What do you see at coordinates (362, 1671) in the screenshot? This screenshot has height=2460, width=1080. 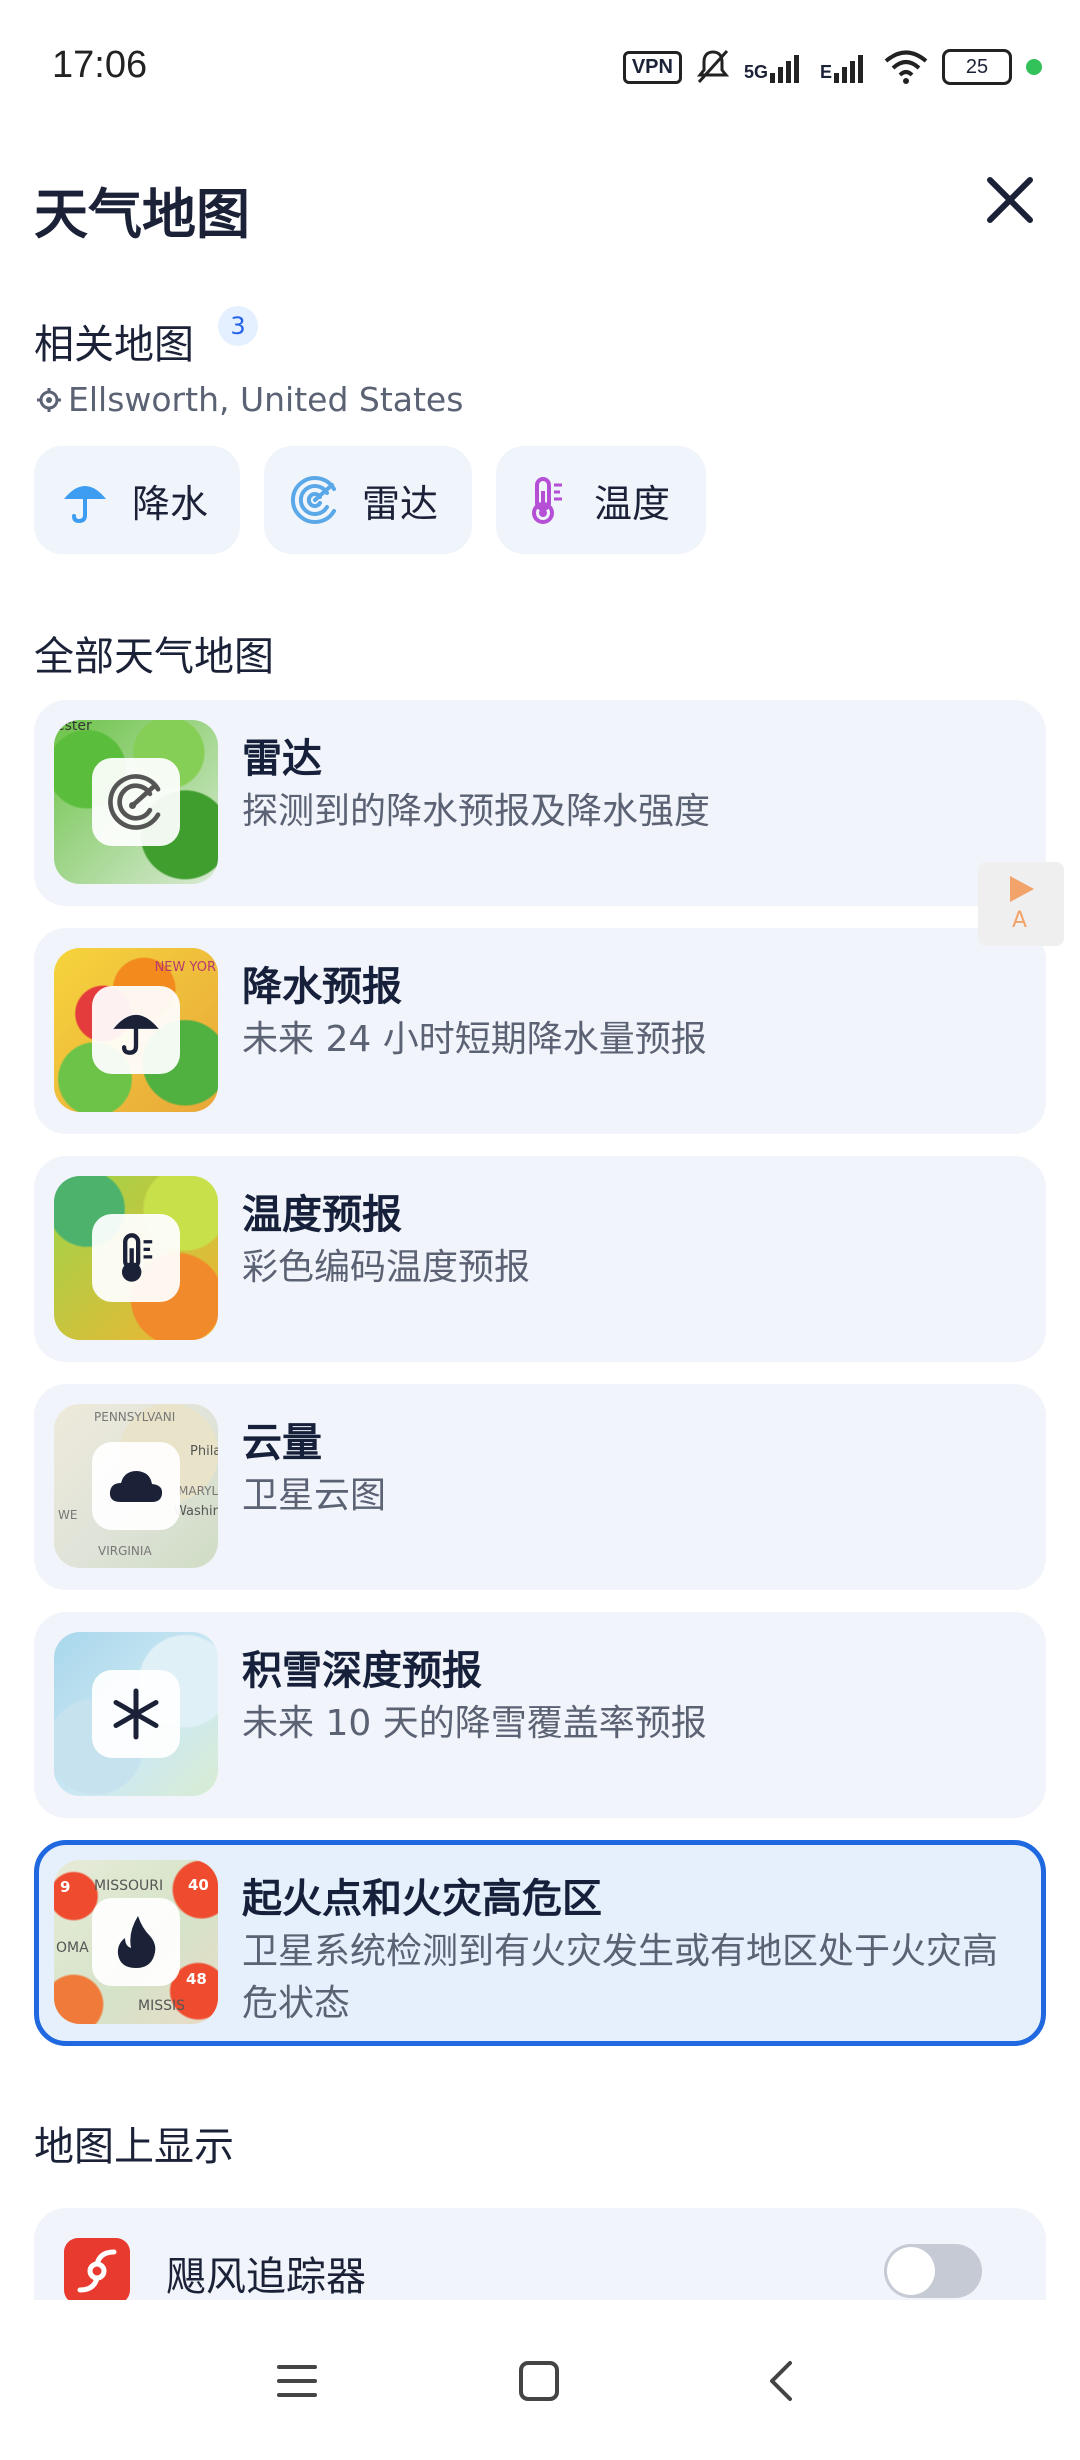 I see `card-title: 积雪深度预报` at bounding box center [362, 1671].